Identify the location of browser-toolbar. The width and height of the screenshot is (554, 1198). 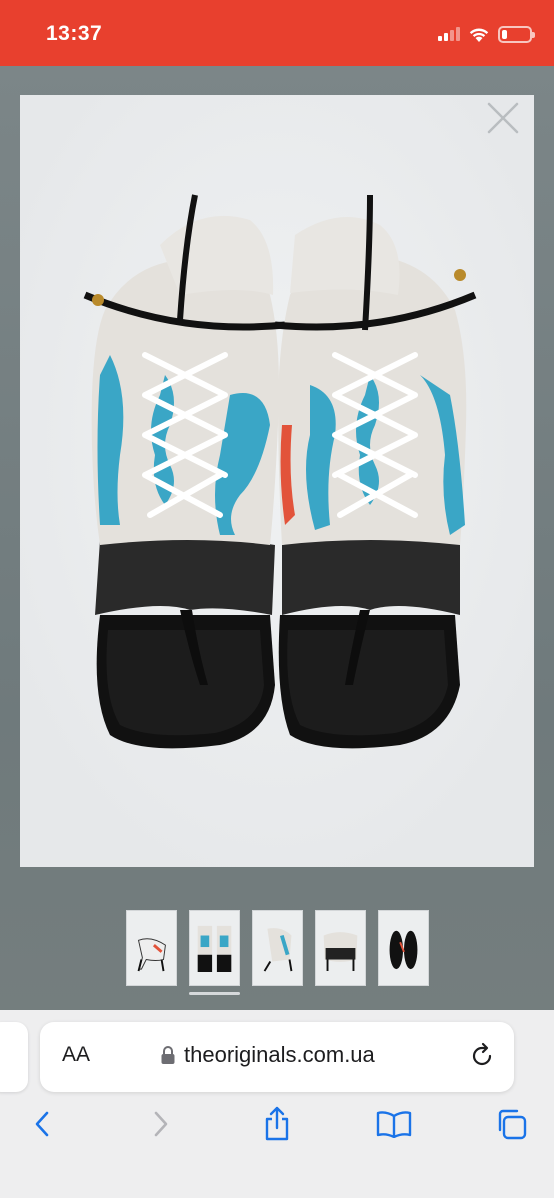
(277, 1130).